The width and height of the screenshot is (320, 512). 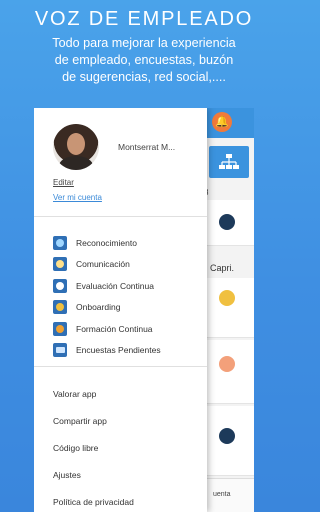 I want to click on avatar-body, so click(x=76, y=163).